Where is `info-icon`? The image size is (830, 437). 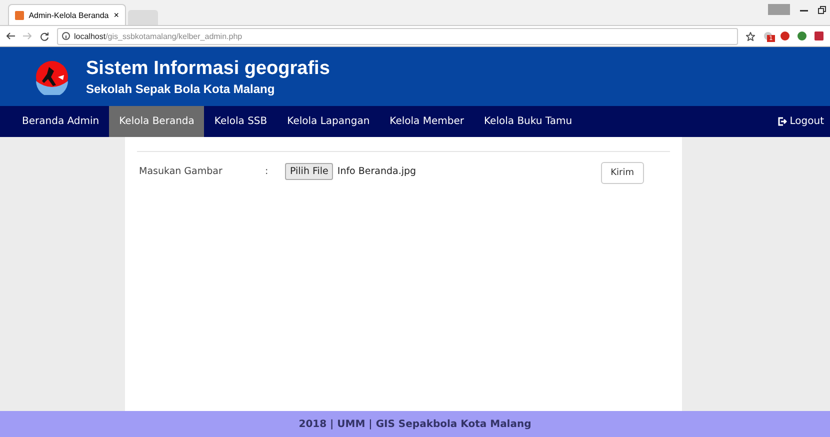
info-icon is located at coordinates (66, 36).